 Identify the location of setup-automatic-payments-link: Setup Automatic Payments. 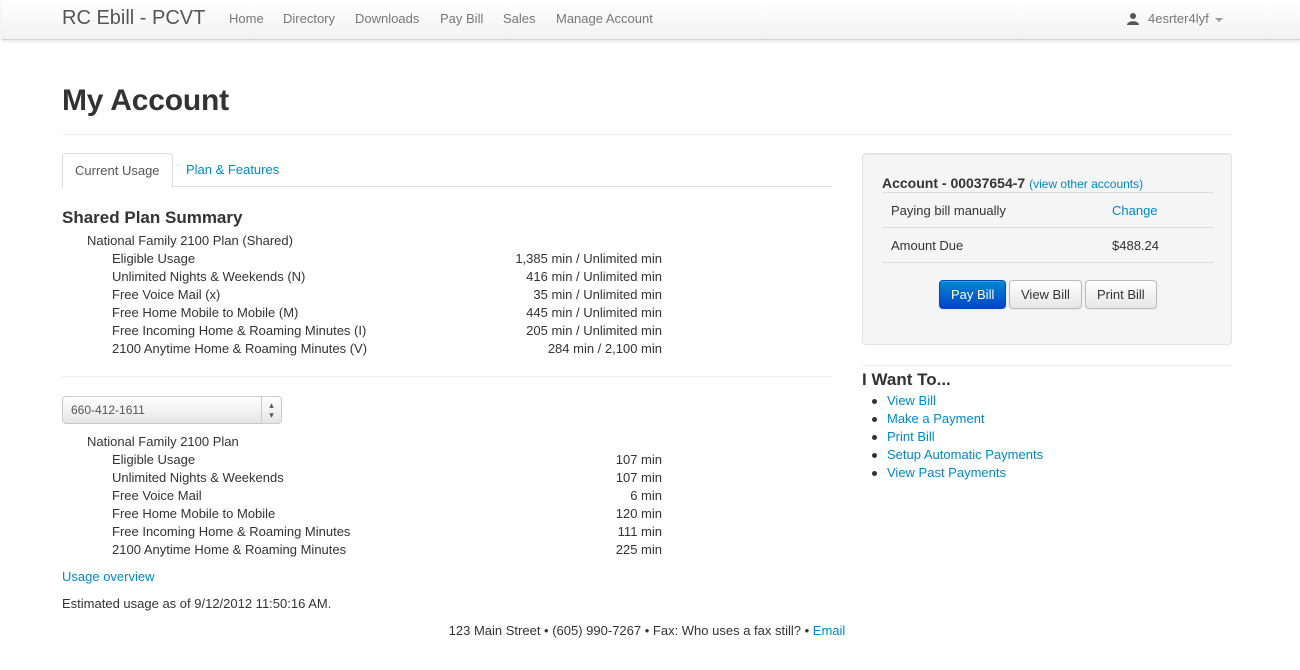
(965, 454).